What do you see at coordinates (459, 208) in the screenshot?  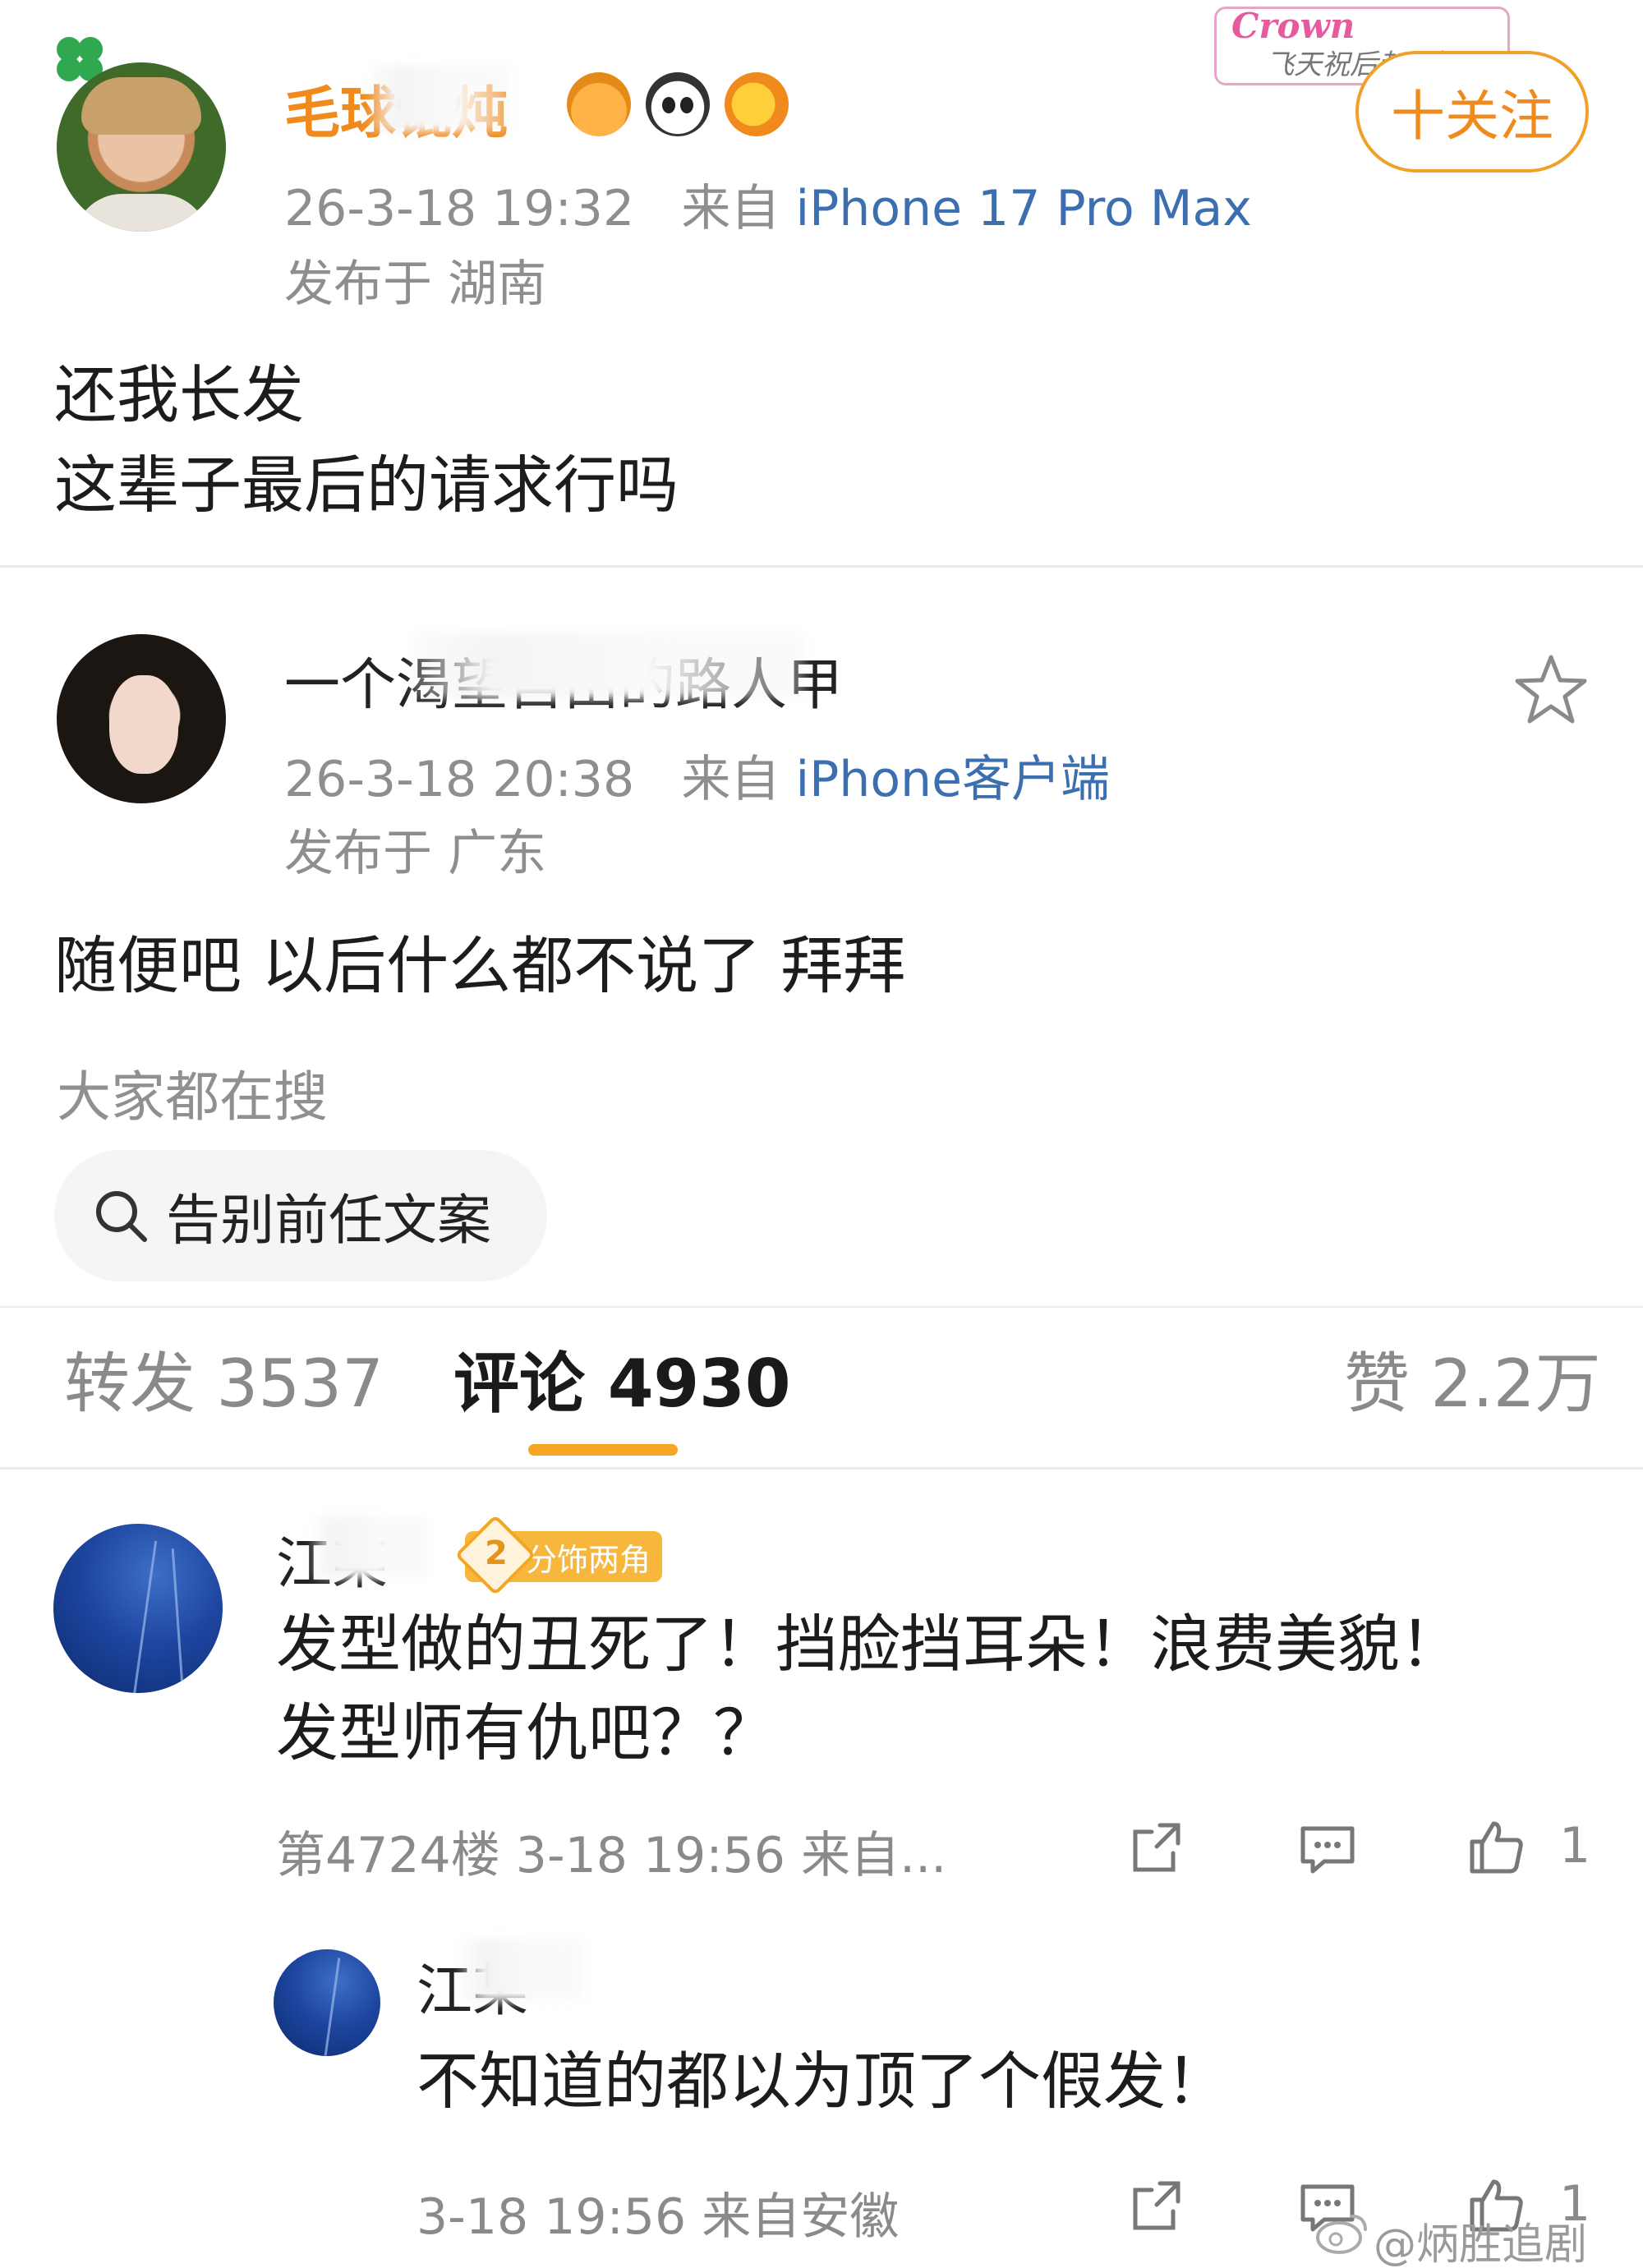 I see `post-time: 26-3-18 19:32` at bounding box center [459, 208].